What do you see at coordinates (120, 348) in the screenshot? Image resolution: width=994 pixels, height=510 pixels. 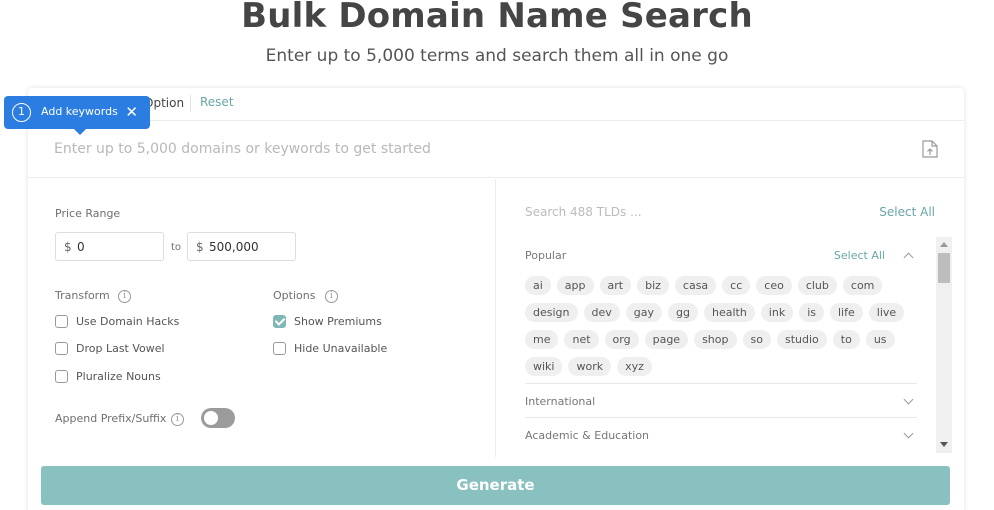 I see `checkbox-label: Drop Last Vowel` at bounding box center [120, 348].